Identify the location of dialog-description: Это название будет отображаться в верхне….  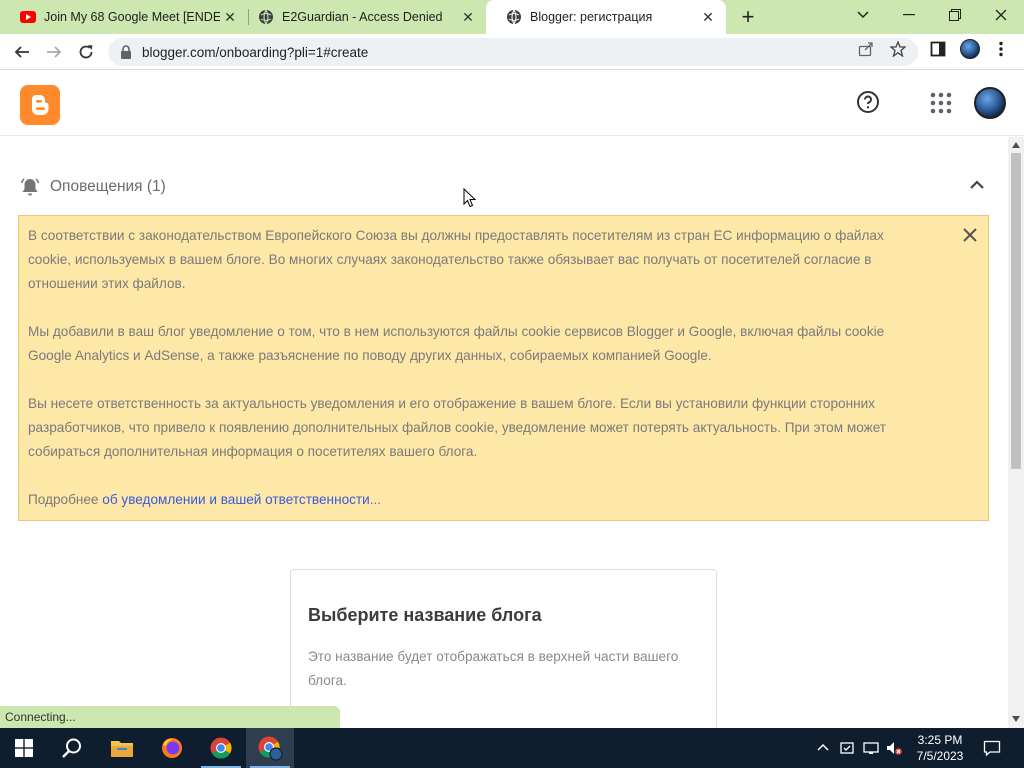
(493, 668).